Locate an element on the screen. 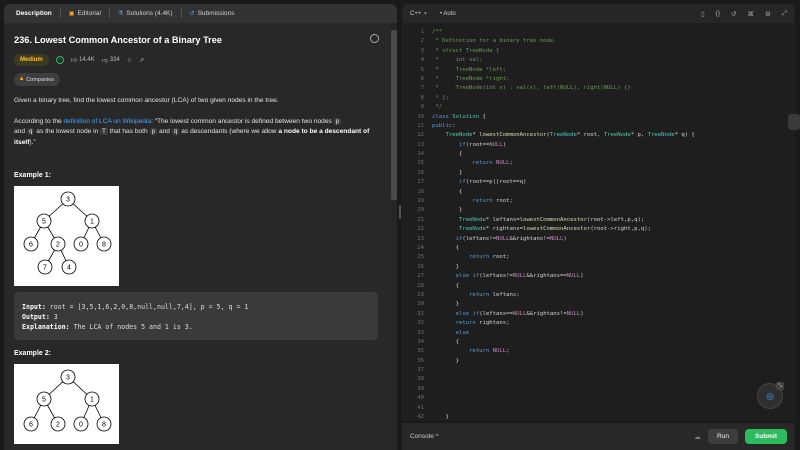 The width and height of the screenshot is (800, 450). tree-node: 8 is located at coordinates (104, 425).